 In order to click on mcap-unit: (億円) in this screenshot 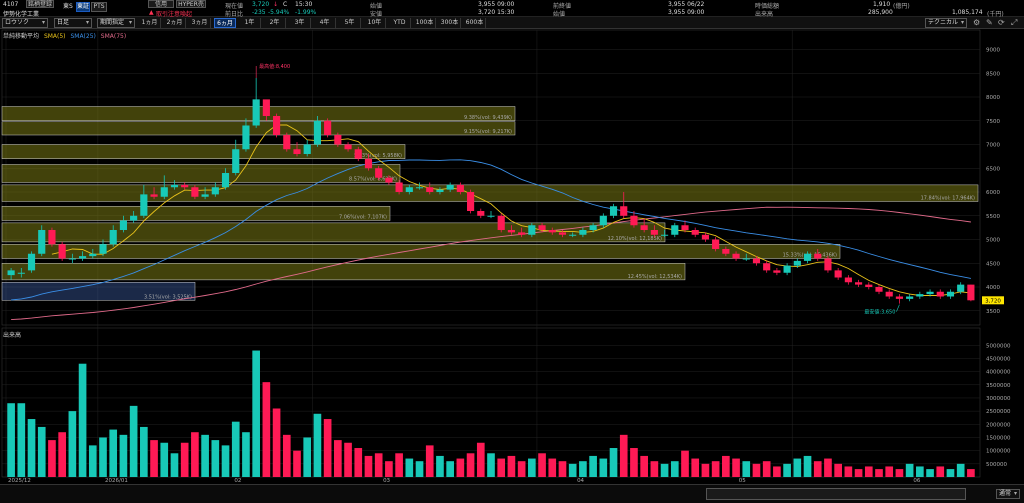, I will do `click(901, 6)`.